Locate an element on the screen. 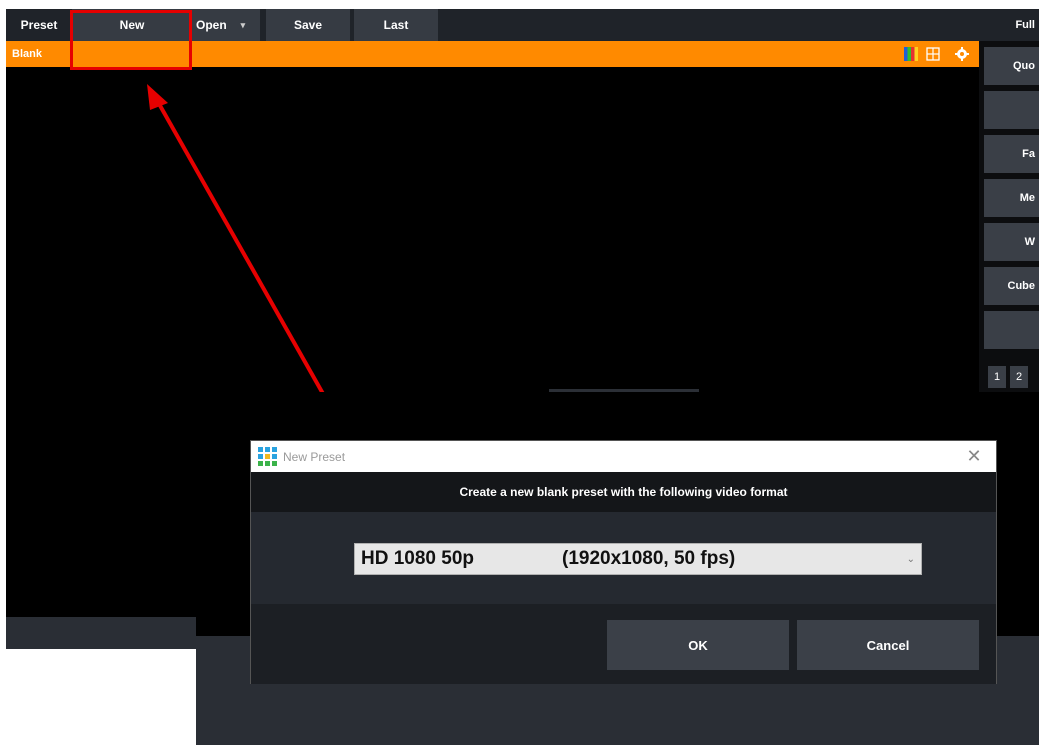 The width and height of the screenshot is (1039, 745). right-button-panel: Full Quo Fa Me W Cube 1 2 is located at coordinates (1009, 204).